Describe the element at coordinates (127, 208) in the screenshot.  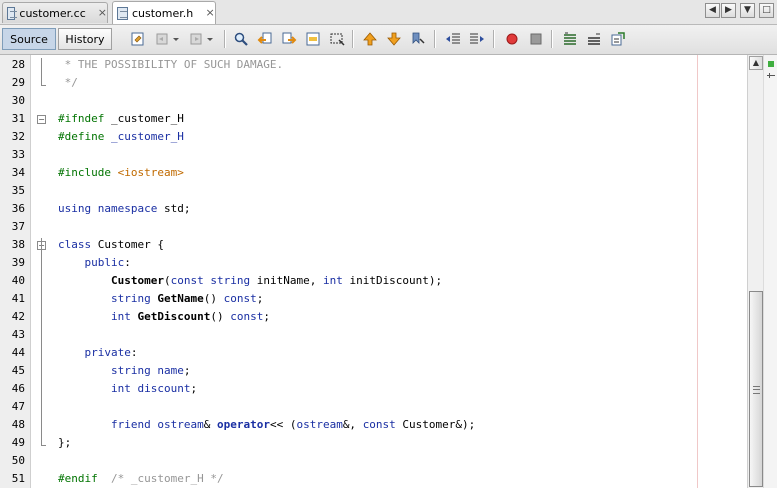
I see `code-token: namespace` at that location.